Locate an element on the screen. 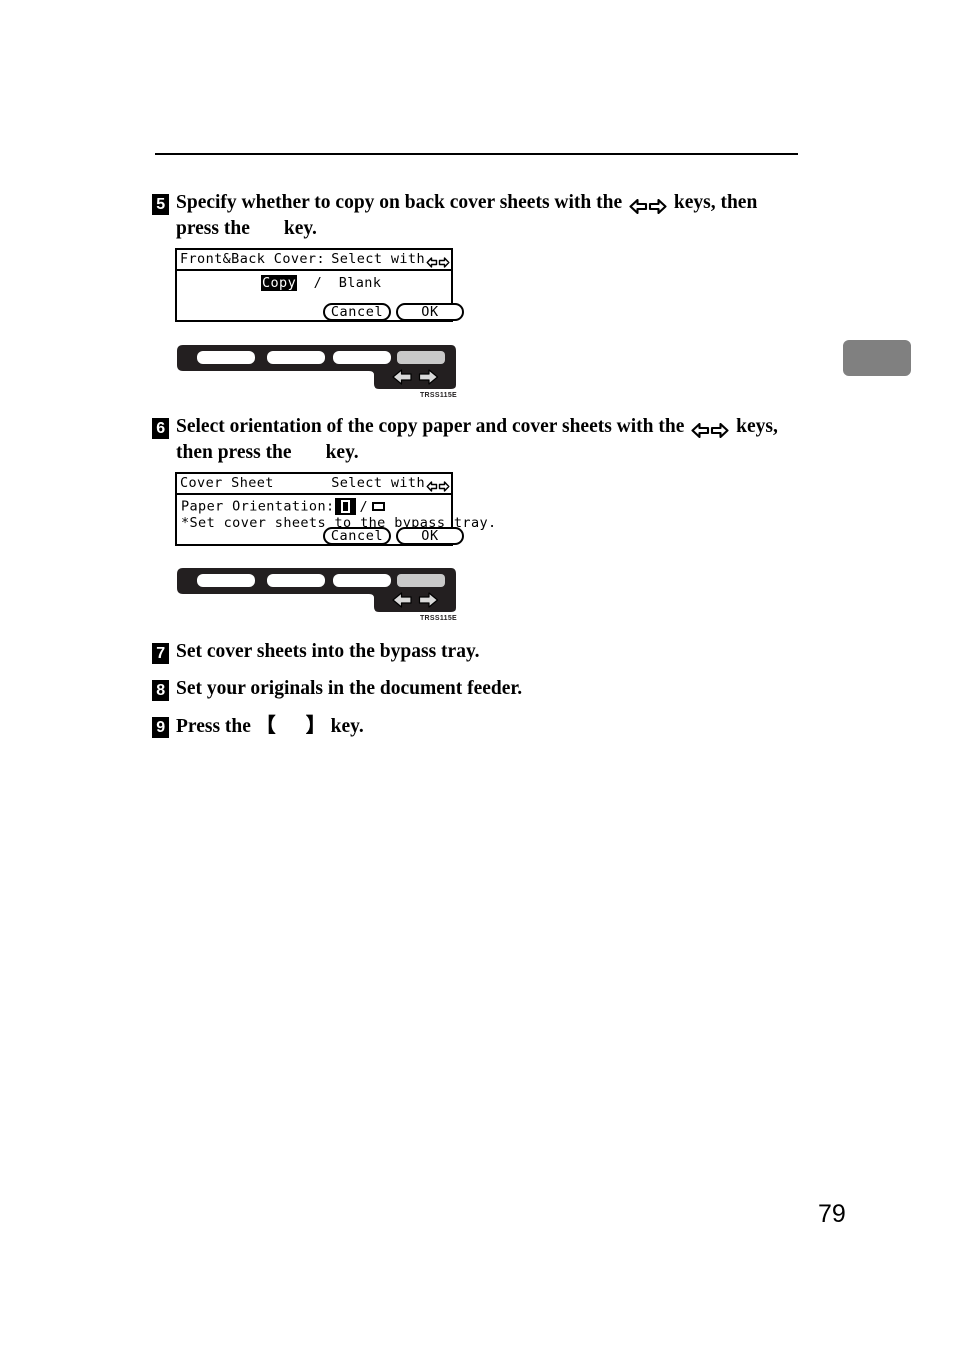 The image size is (954, 1348). step-8-number: 8 is located at coordinates (160, 690).